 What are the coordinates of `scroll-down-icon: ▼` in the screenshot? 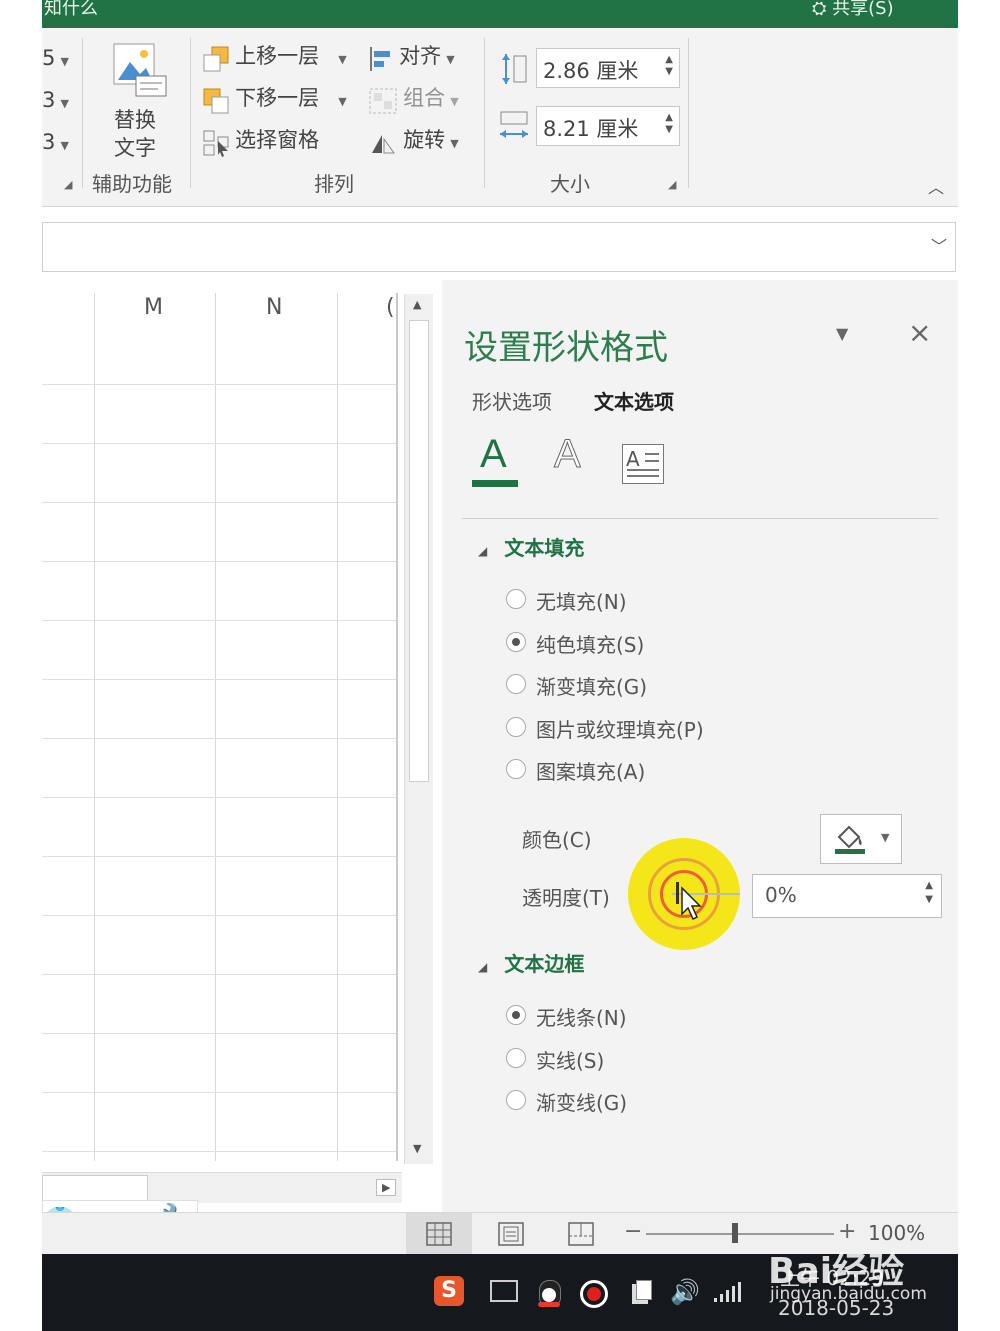 It's located at (417, 1148).